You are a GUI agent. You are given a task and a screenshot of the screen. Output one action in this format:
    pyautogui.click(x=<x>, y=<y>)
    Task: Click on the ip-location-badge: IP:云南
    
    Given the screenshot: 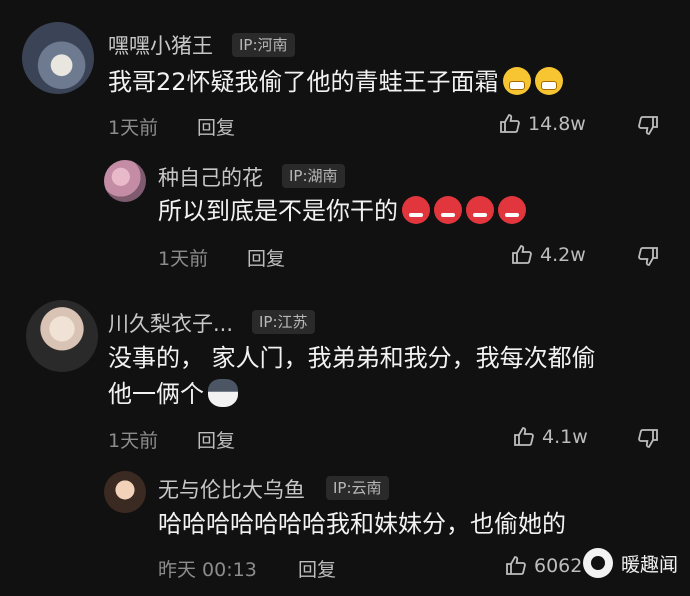 What is the action you would take?
    pyautogui.click(x=357, y=488)
    